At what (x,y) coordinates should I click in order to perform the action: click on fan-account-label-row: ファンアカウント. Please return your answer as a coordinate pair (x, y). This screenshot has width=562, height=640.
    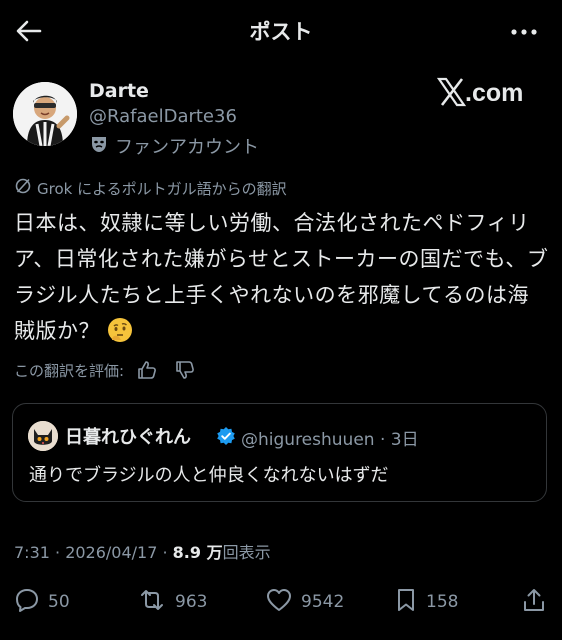
    Looking at the image, I should click on (174, 146).